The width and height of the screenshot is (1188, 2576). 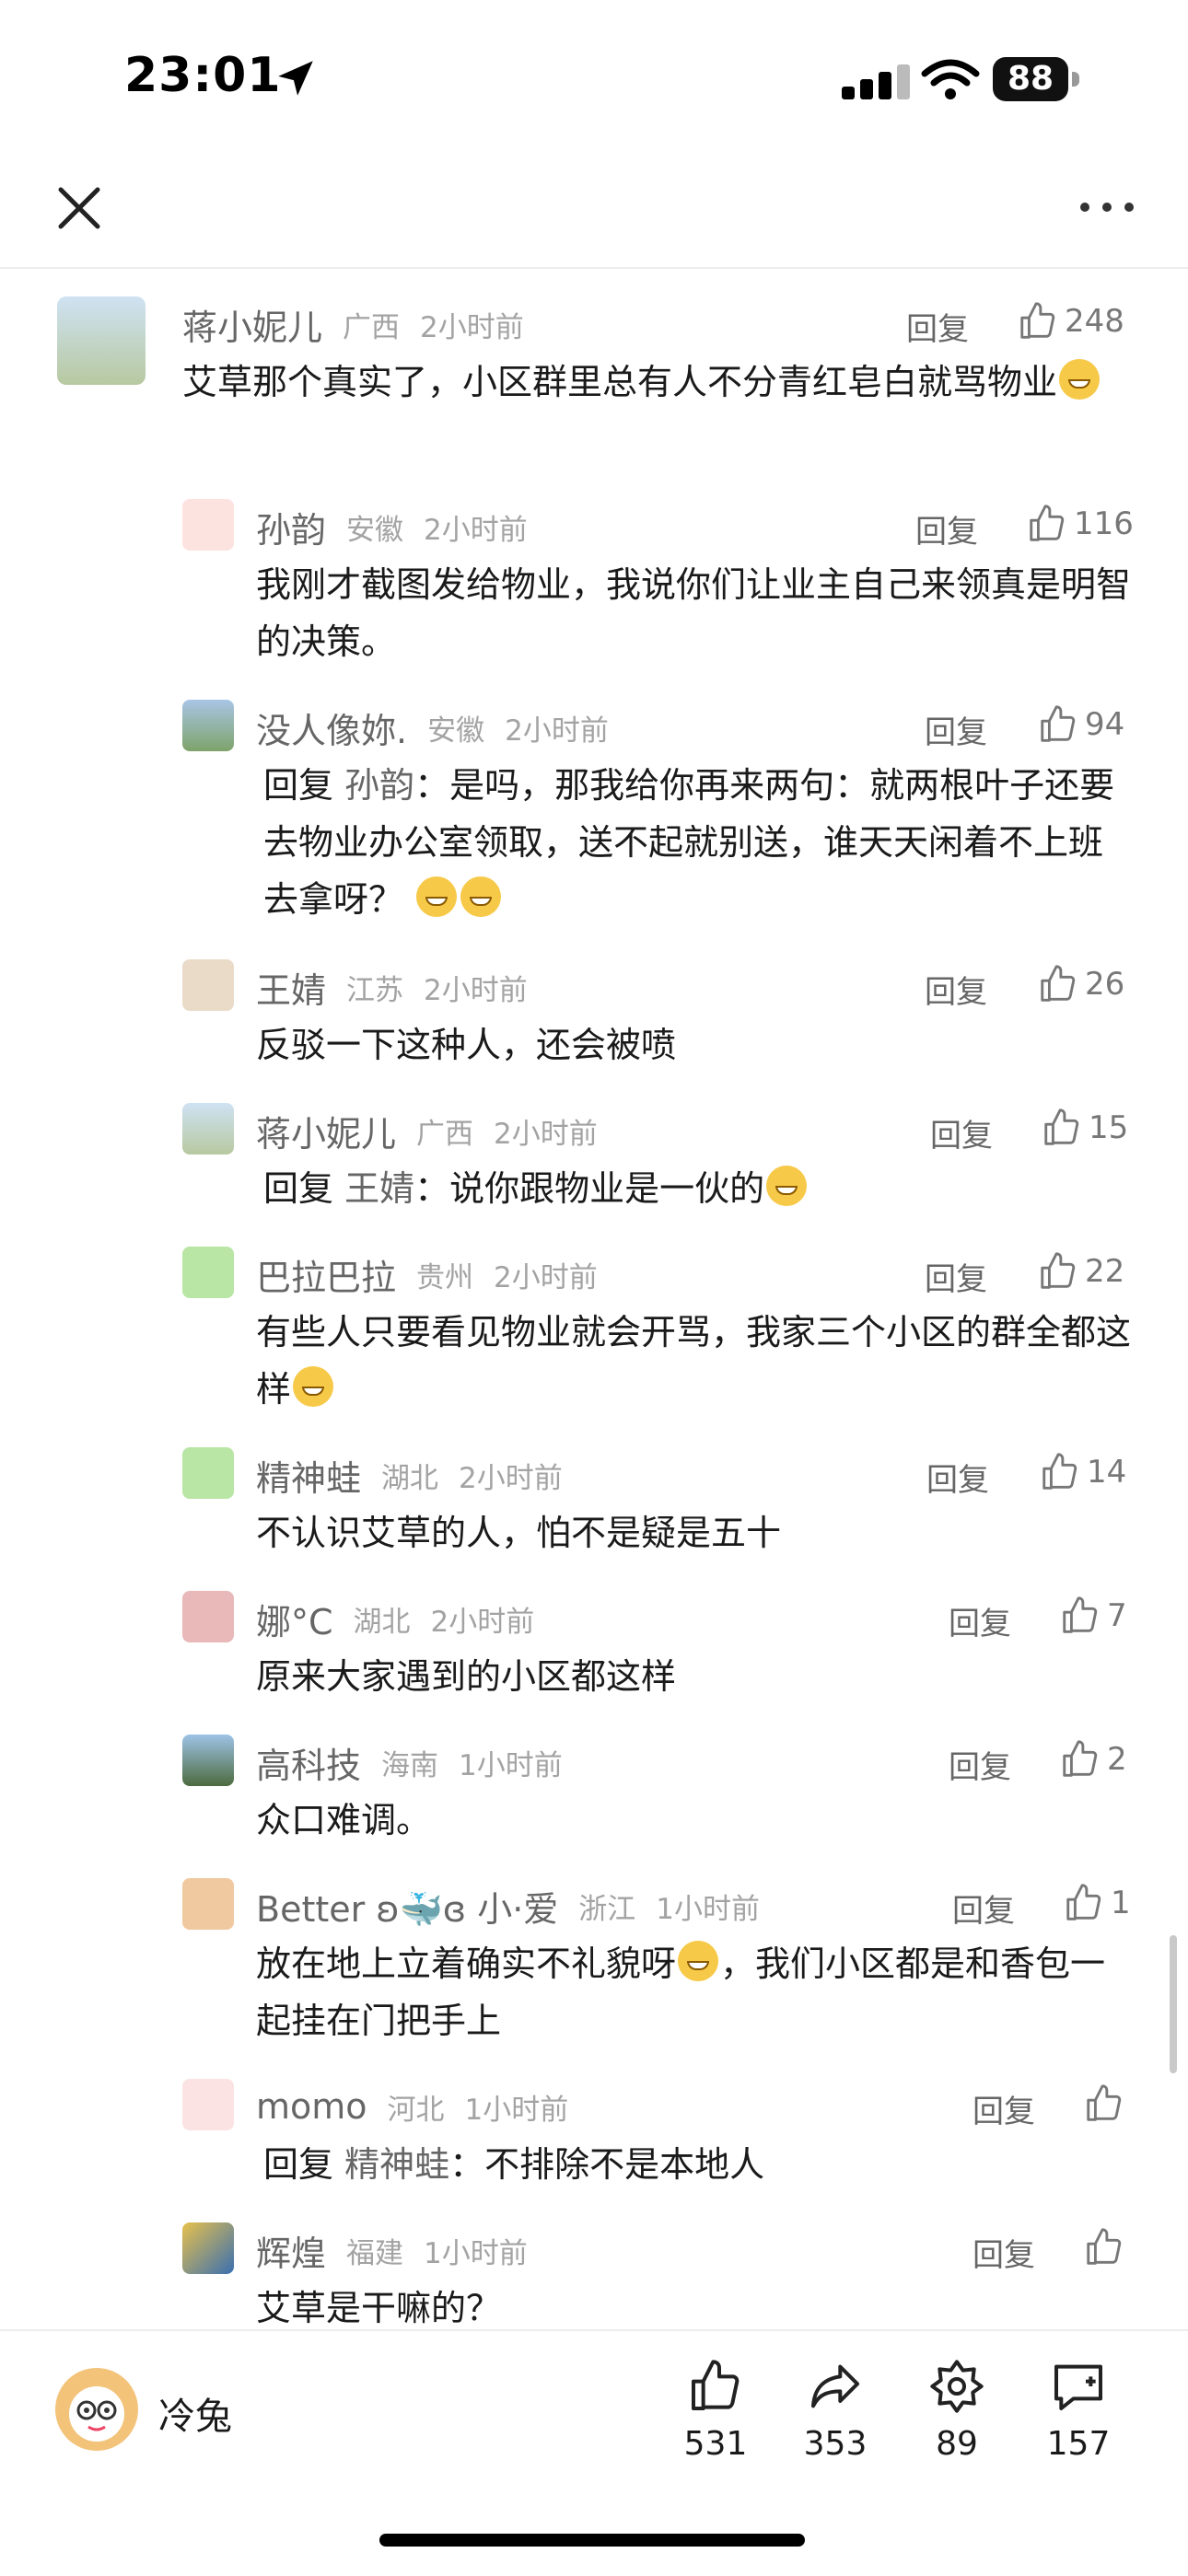 I want to click on grinning-face-icon, so click(x=787, y=1186).